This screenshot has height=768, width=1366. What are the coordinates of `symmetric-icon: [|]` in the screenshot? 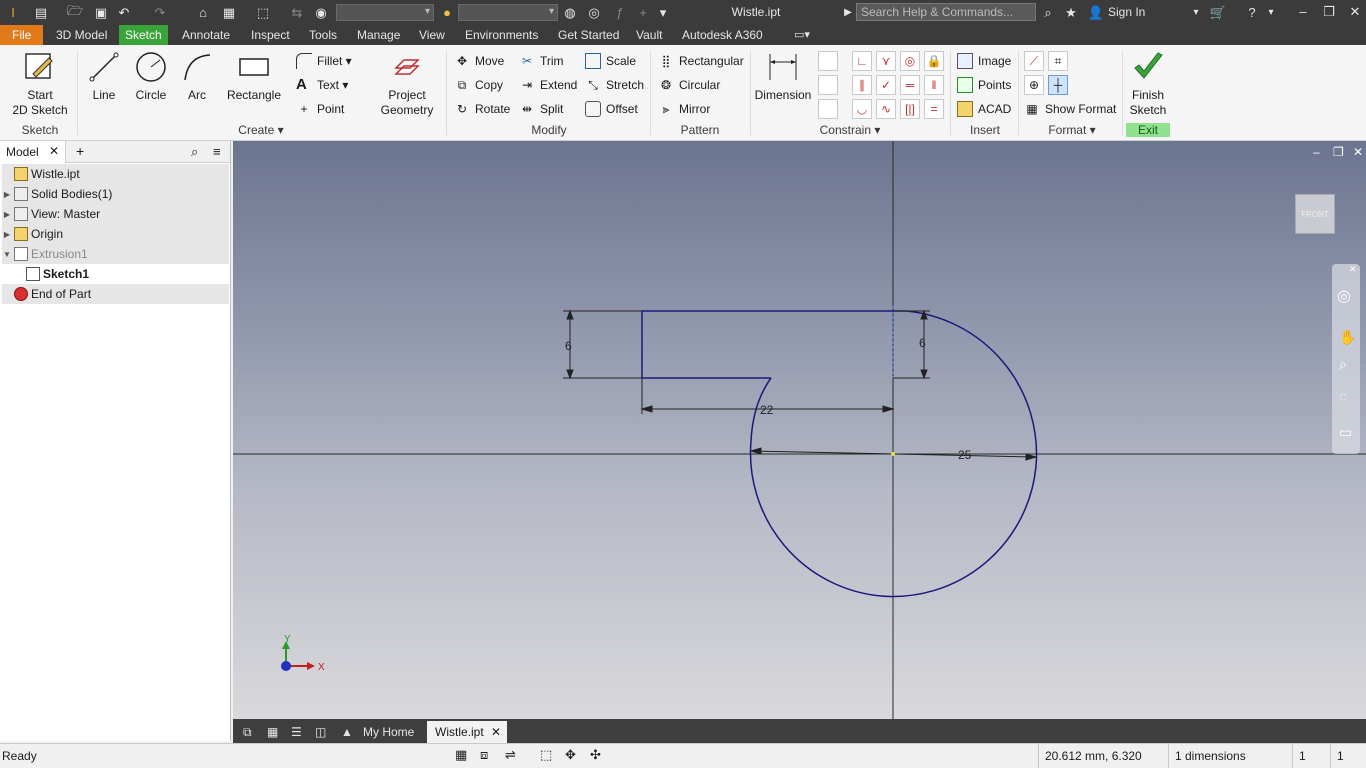 It's located at (910, 109).